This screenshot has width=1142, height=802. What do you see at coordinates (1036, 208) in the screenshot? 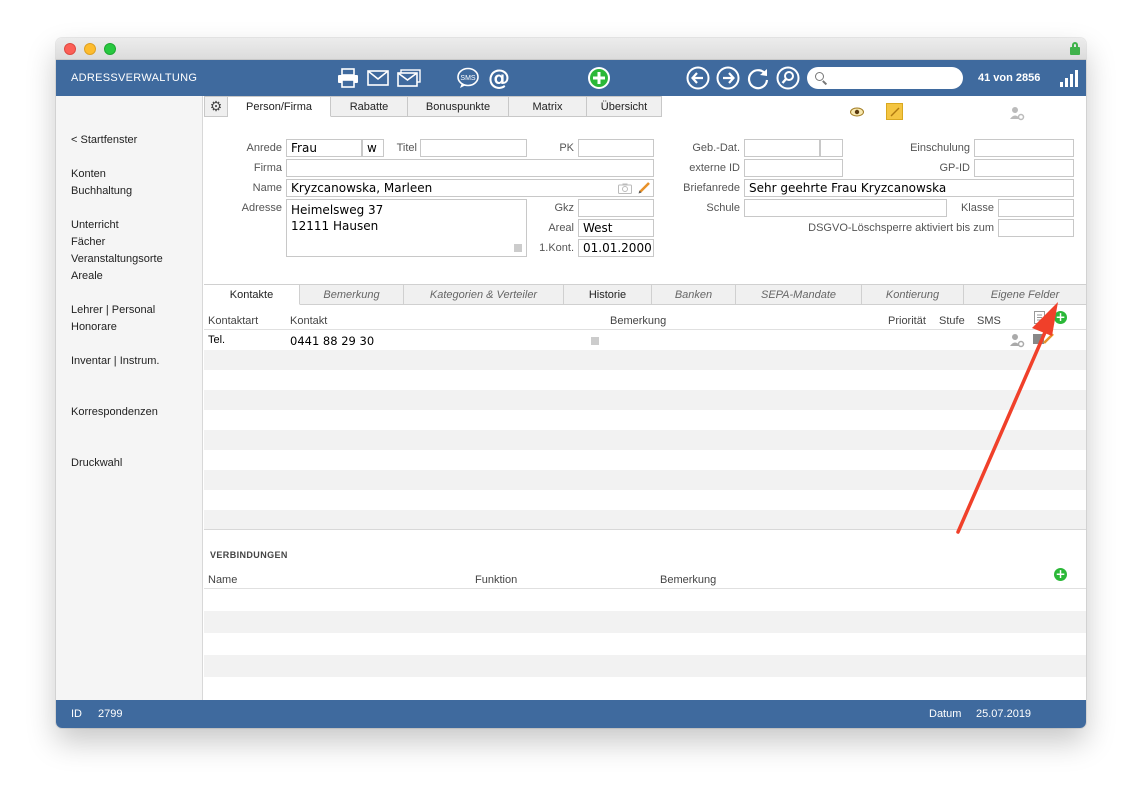
I see `klasse-field` at bounding box center [1036, 208].